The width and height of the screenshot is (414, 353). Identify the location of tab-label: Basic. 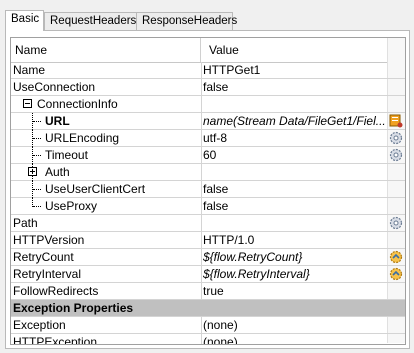
(25, 19).